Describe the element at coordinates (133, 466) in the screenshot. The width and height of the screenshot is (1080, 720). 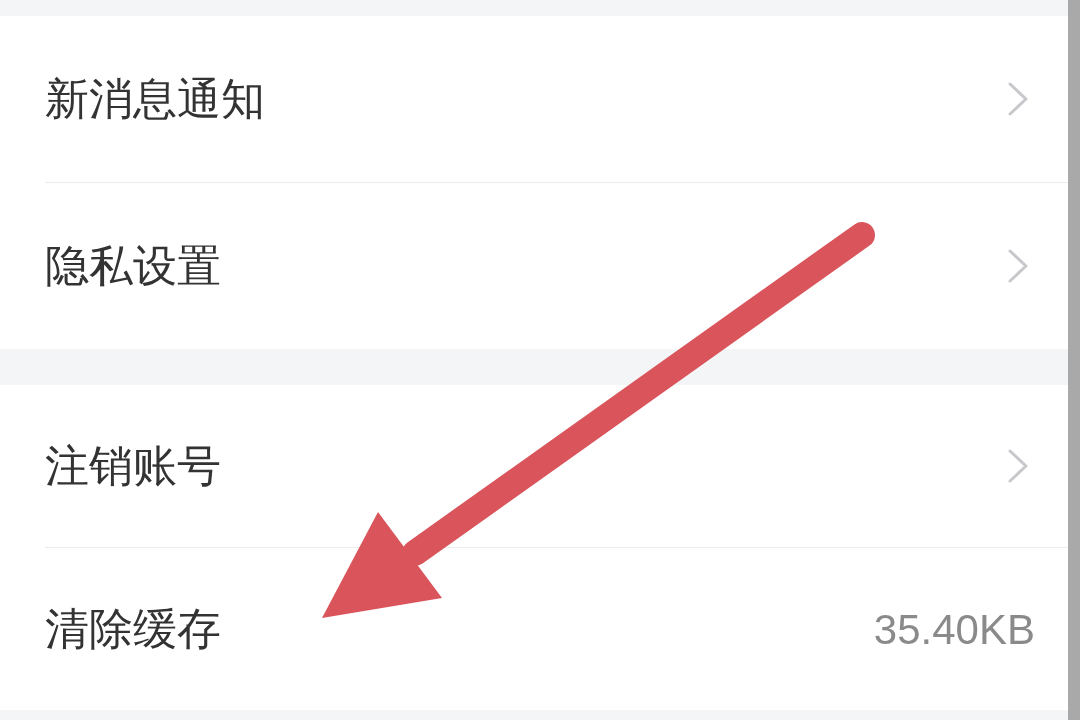
I see `row-label: 注销账号` at that location.